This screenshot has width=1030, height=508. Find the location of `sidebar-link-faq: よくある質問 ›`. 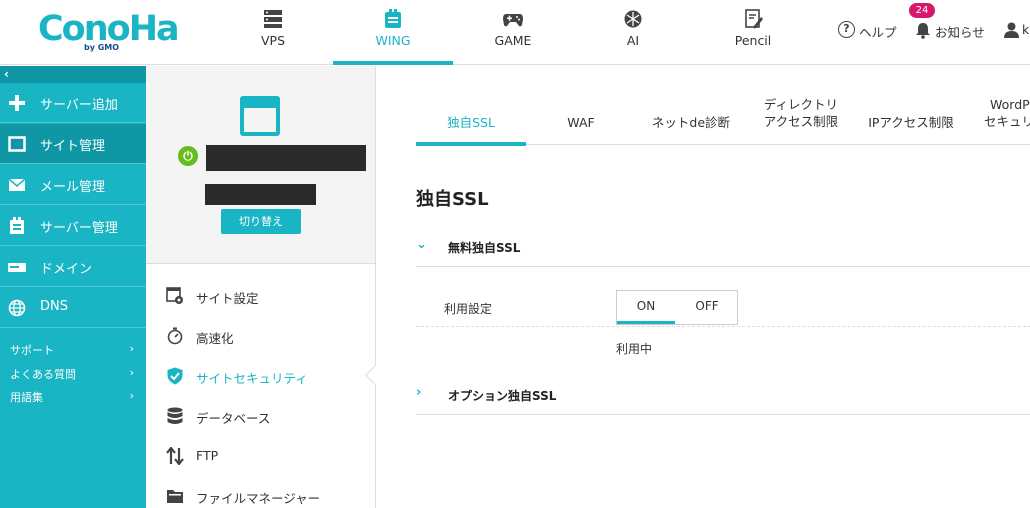

sidebar-link-faq: よくある質問 › is located at coordinates (74, 375).